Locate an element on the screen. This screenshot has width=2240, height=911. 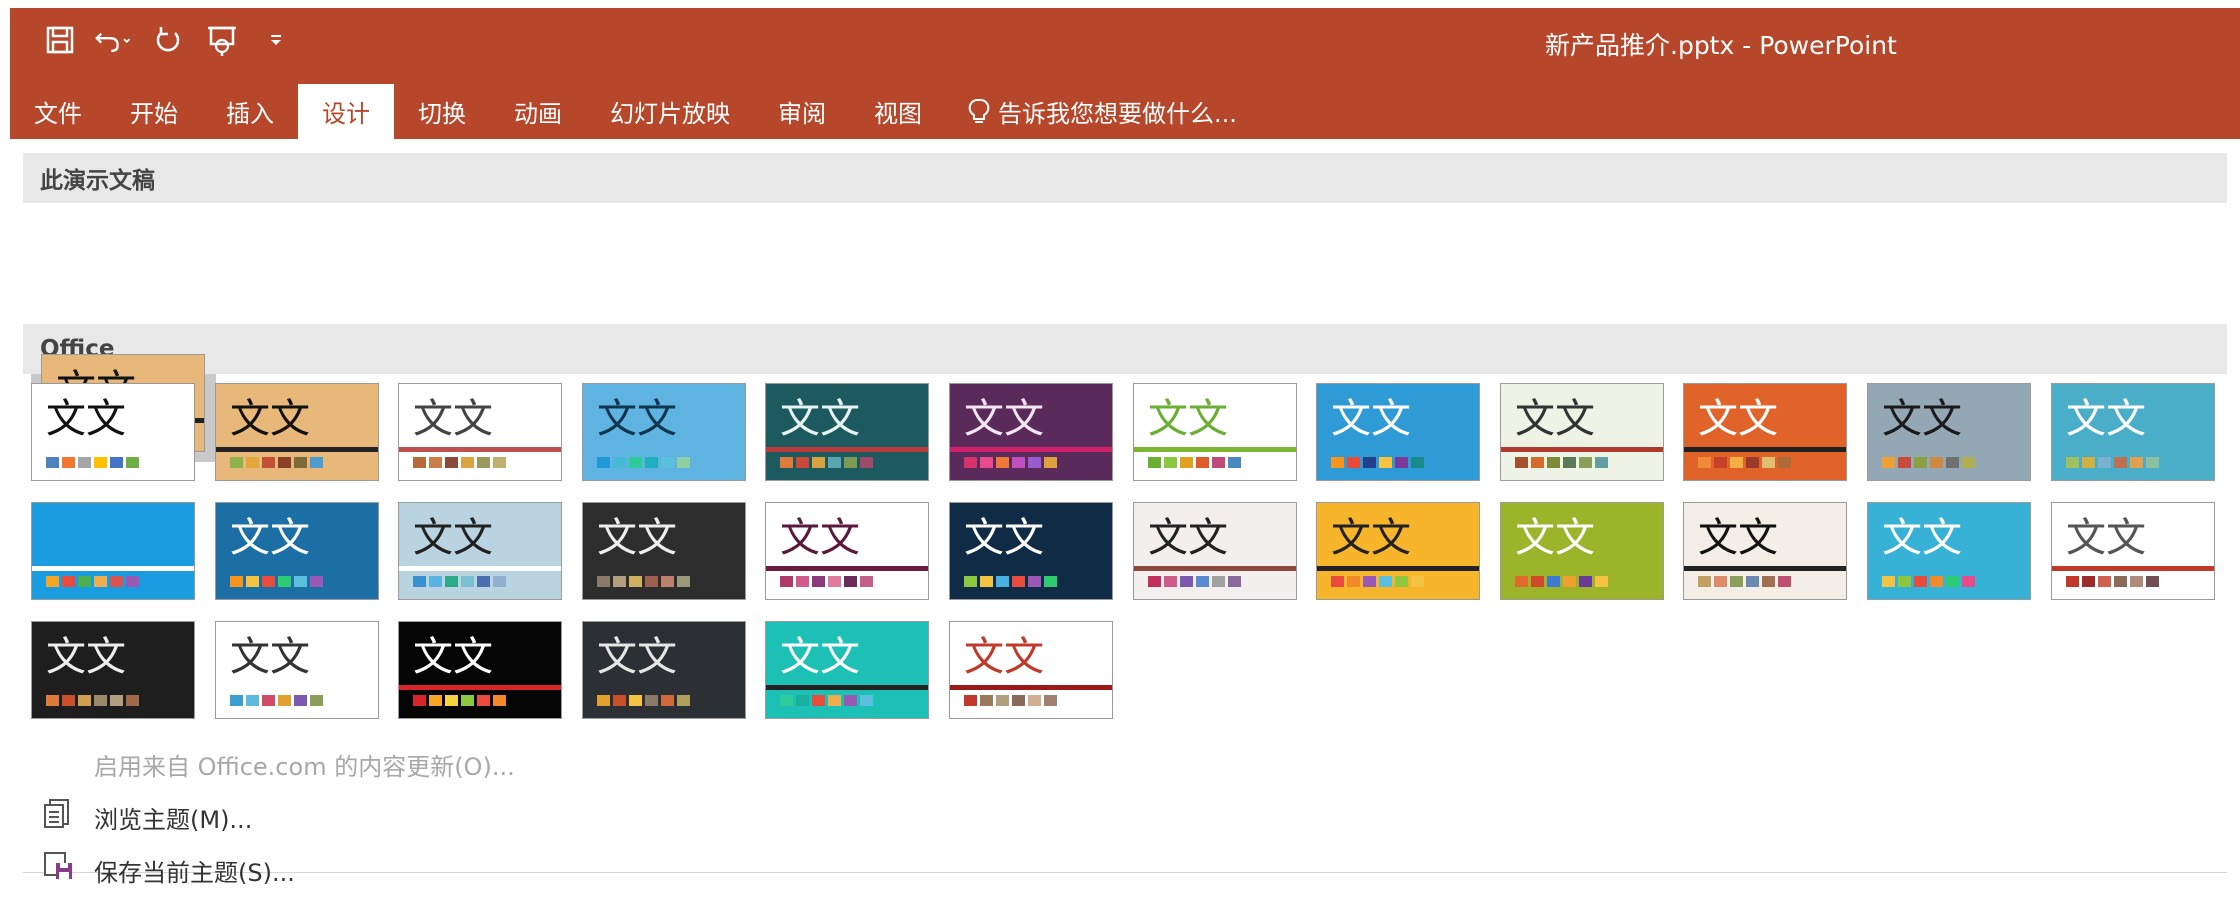
theme-thumbnail-20: 文文 is located at coordinates (1582, 551).